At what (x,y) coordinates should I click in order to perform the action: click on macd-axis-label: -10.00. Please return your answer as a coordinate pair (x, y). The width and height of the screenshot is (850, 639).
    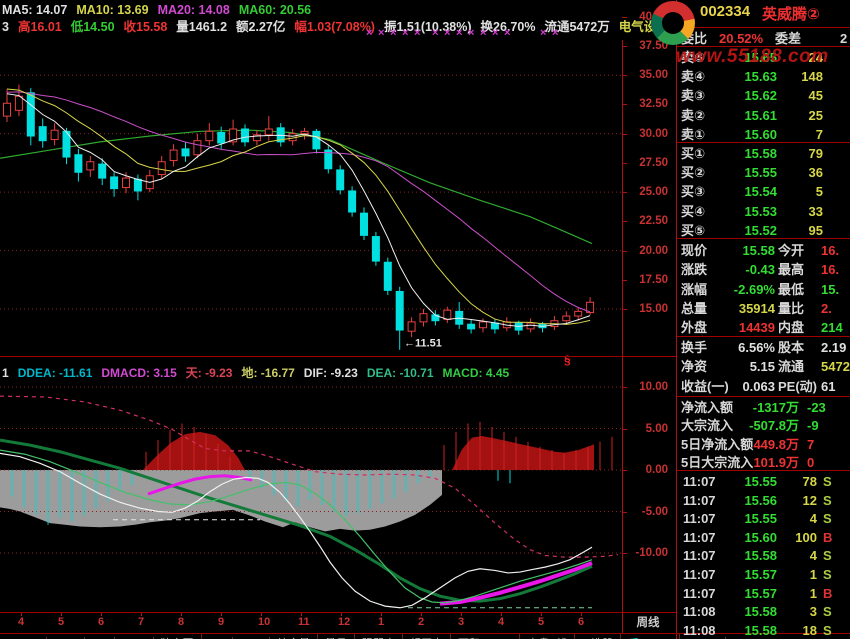
    Looking at the image, I should click on (651, 553).